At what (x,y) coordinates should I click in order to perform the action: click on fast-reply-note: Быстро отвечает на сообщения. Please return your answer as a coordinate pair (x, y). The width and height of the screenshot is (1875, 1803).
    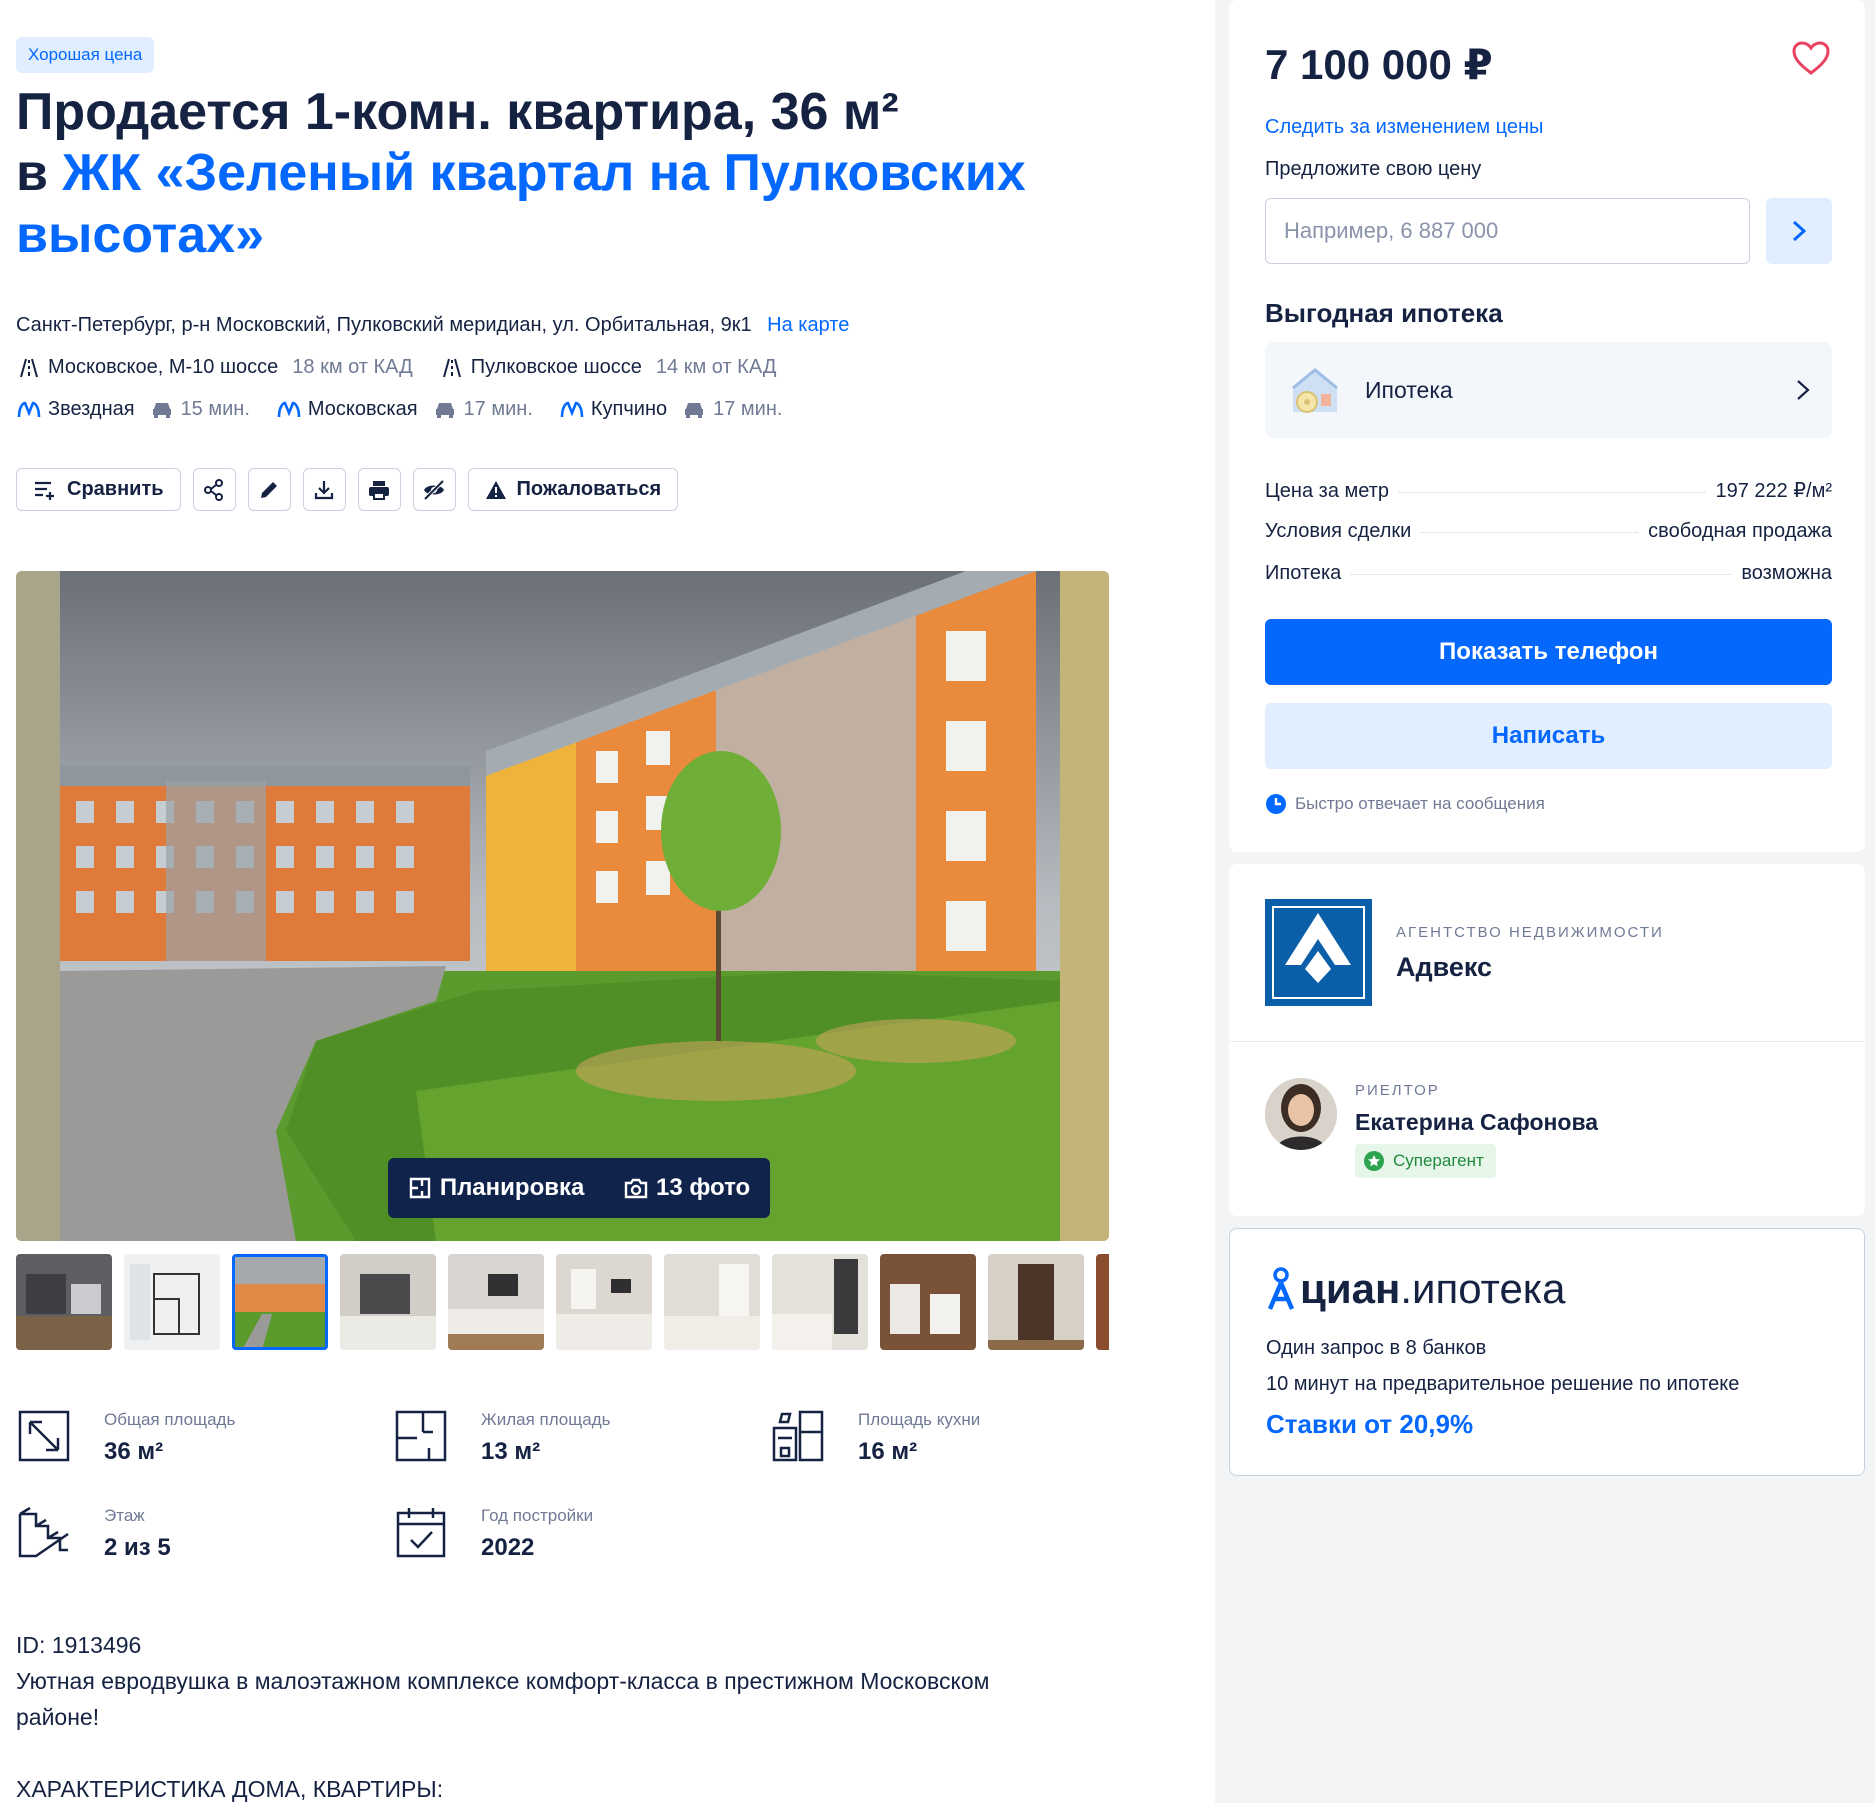
    Looking at the image, I should click on (1405, 804).